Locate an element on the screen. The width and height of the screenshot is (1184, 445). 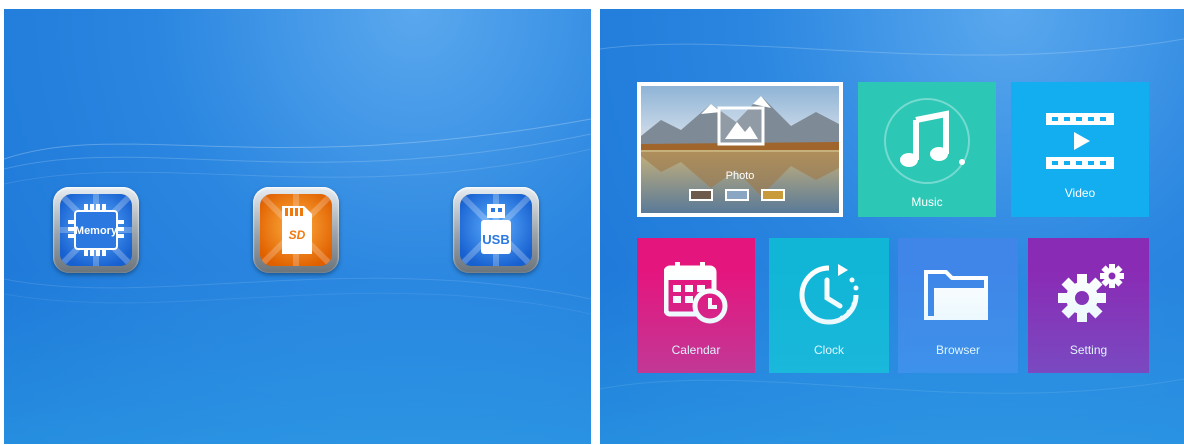
clock-tile: Clock is located at coordinates (829, 305).